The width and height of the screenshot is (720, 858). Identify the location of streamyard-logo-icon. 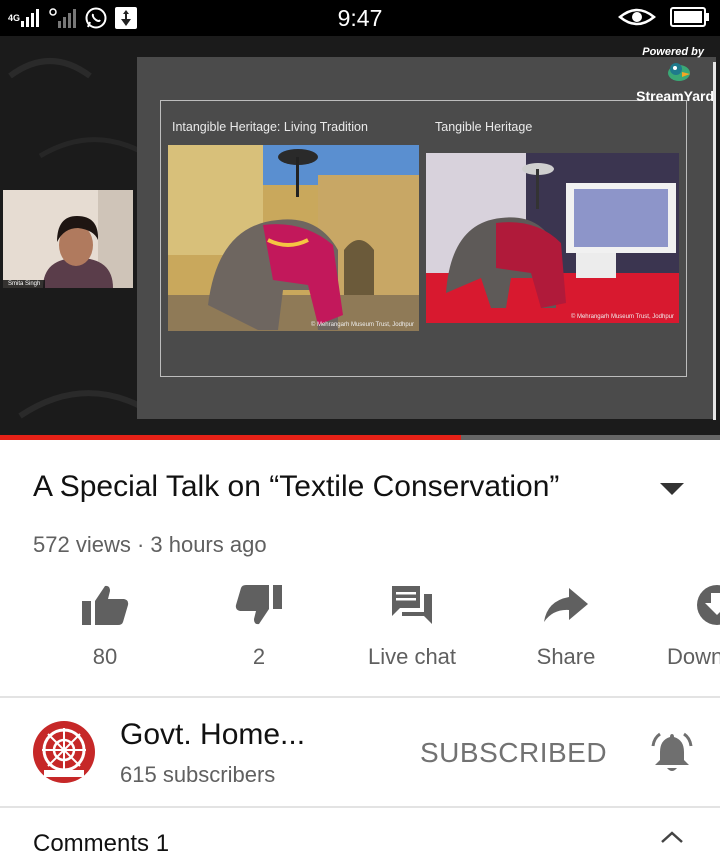
(679, 73).